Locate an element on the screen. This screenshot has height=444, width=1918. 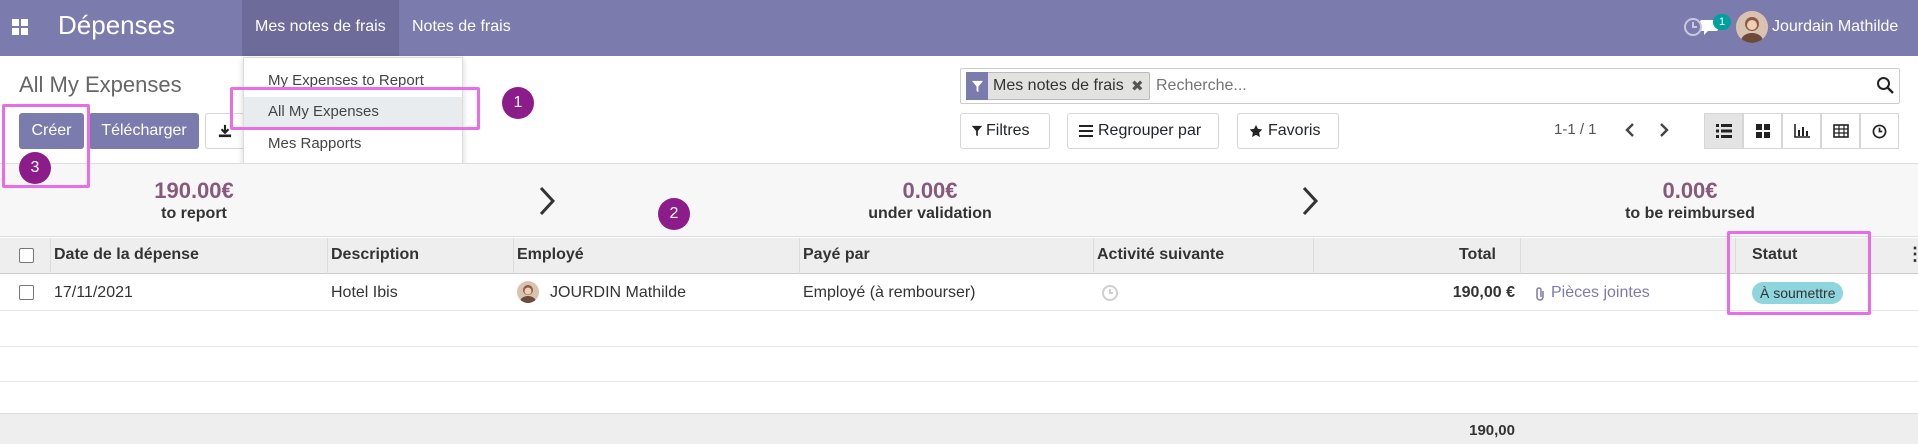
stat-to-be-reimbursed-label: to be reimbursed is located at coordinates (1690, 213).